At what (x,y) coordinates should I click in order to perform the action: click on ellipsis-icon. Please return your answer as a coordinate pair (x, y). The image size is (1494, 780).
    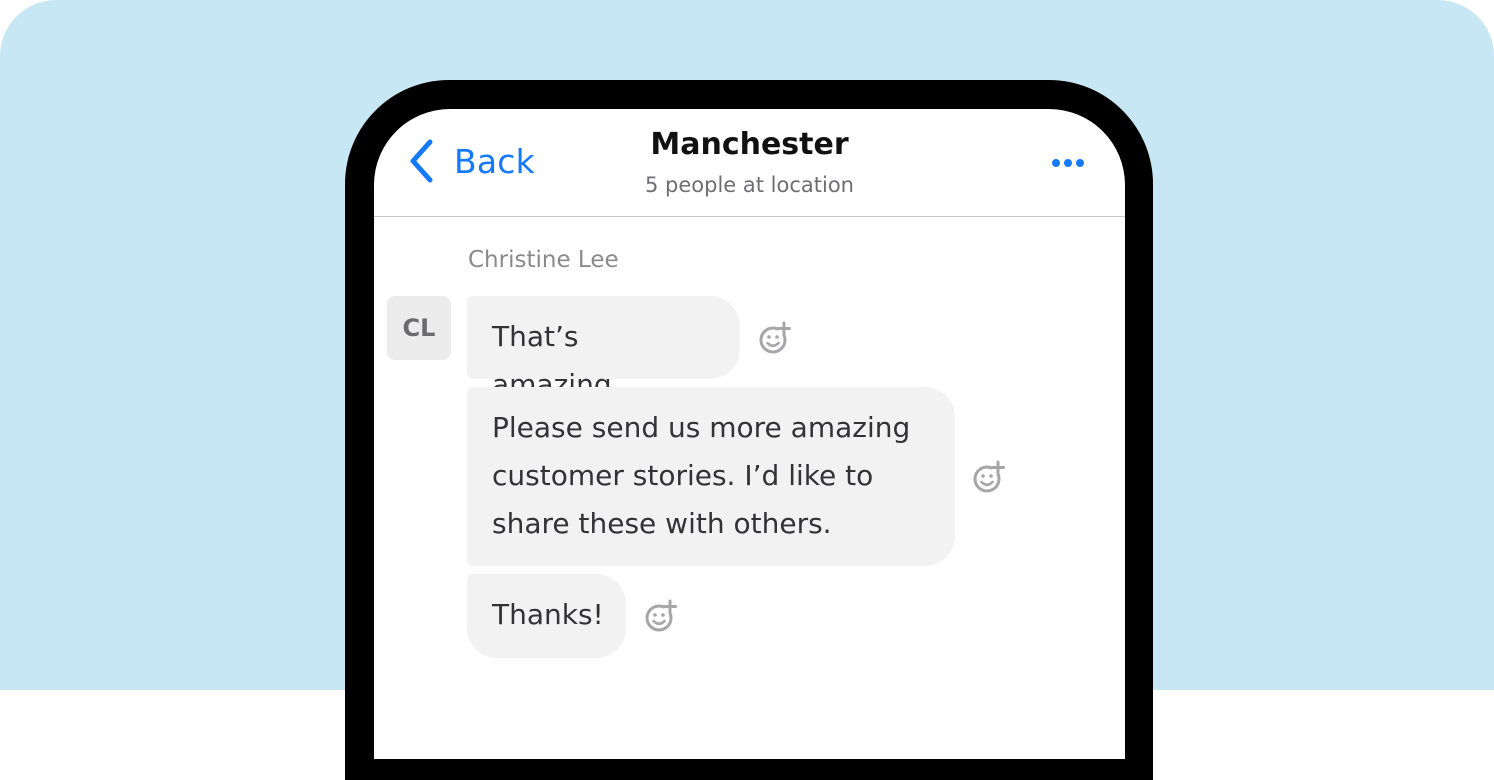
    Looking at the image, I should click on (1068, 162).